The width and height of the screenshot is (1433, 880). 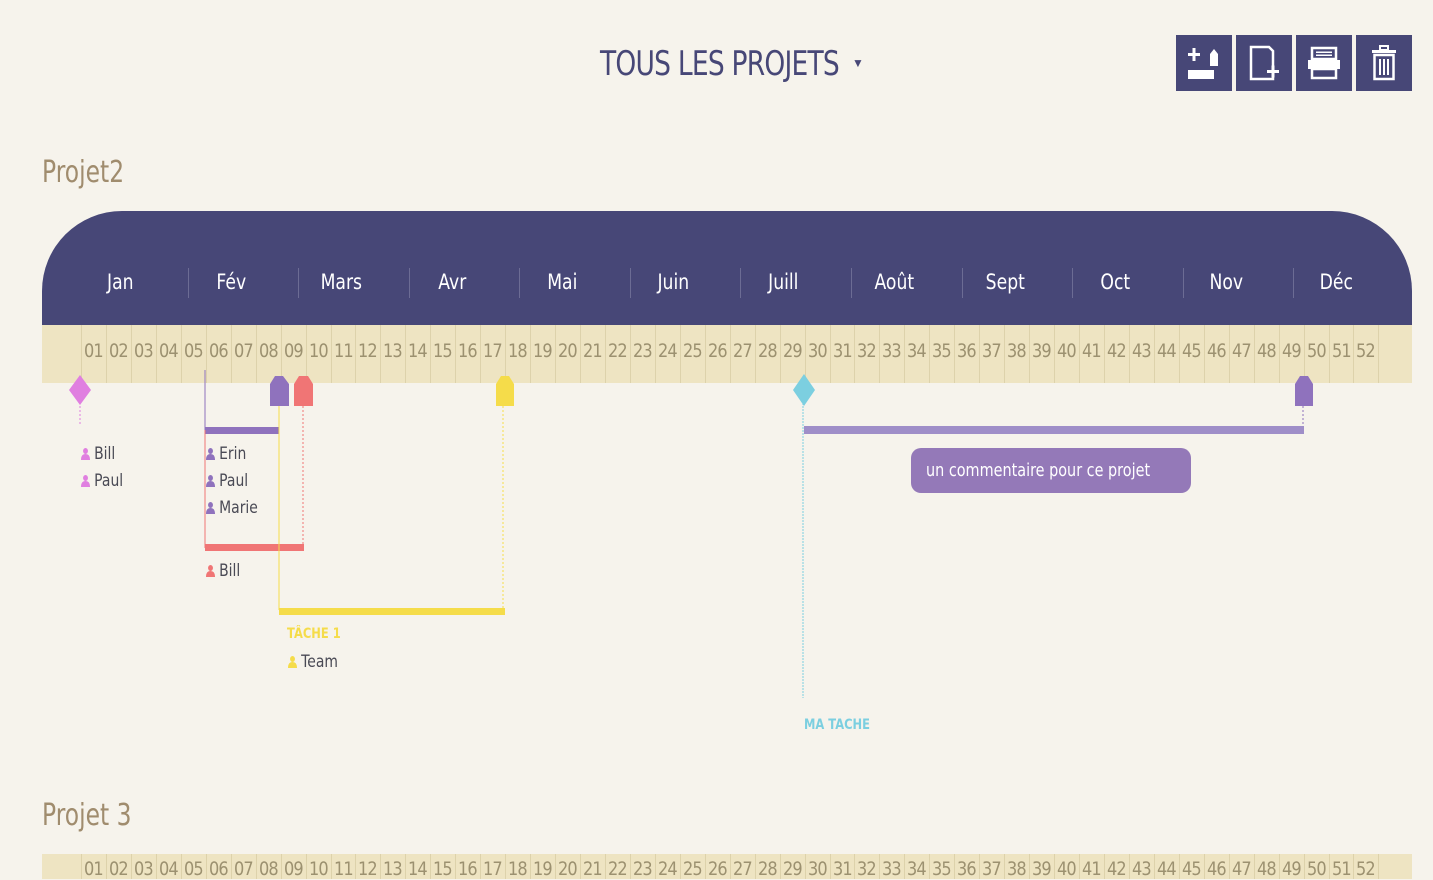 I want to click on week-label: 39, so click(x=1042, y=869).